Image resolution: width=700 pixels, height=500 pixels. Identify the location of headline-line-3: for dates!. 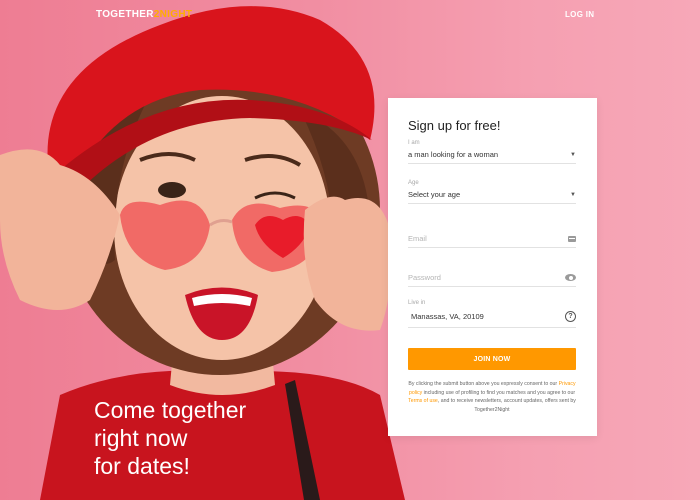
(142, 466).